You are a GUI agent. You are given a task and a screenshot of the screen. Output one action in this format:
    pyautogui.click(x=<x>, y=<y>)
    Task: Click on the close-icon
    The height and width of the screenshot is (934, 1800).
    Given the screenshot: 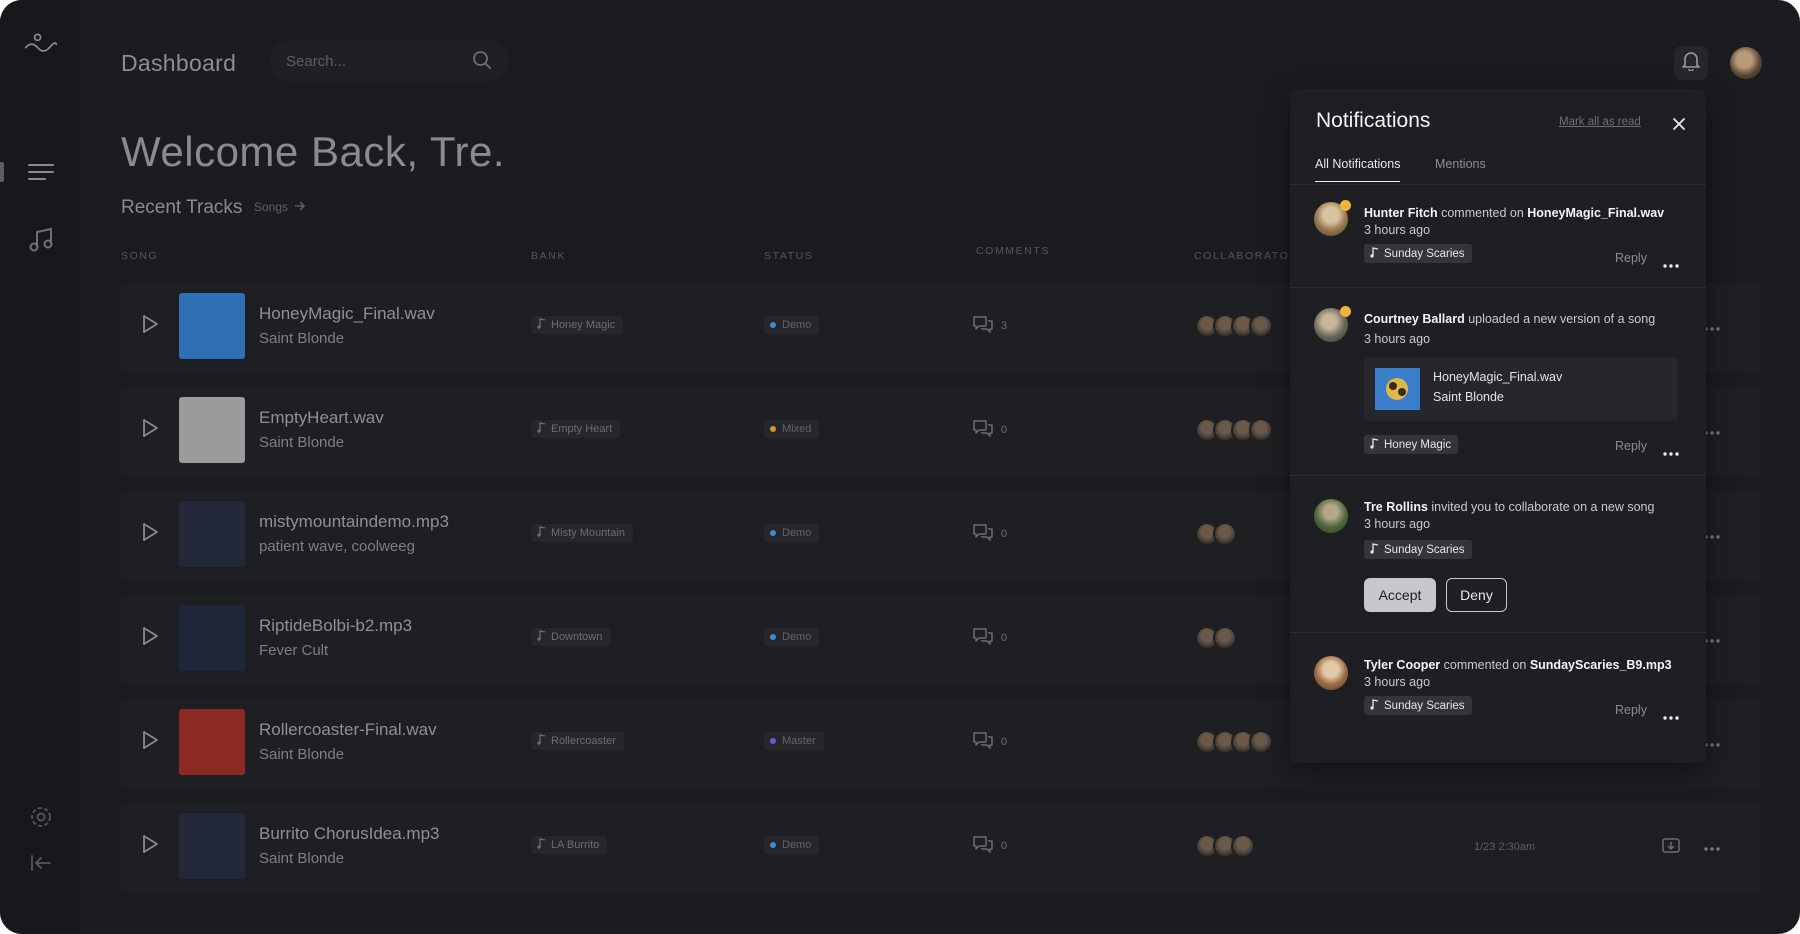 What is the action you would take?
    pyautogui.click(x=1679, y=124)
    